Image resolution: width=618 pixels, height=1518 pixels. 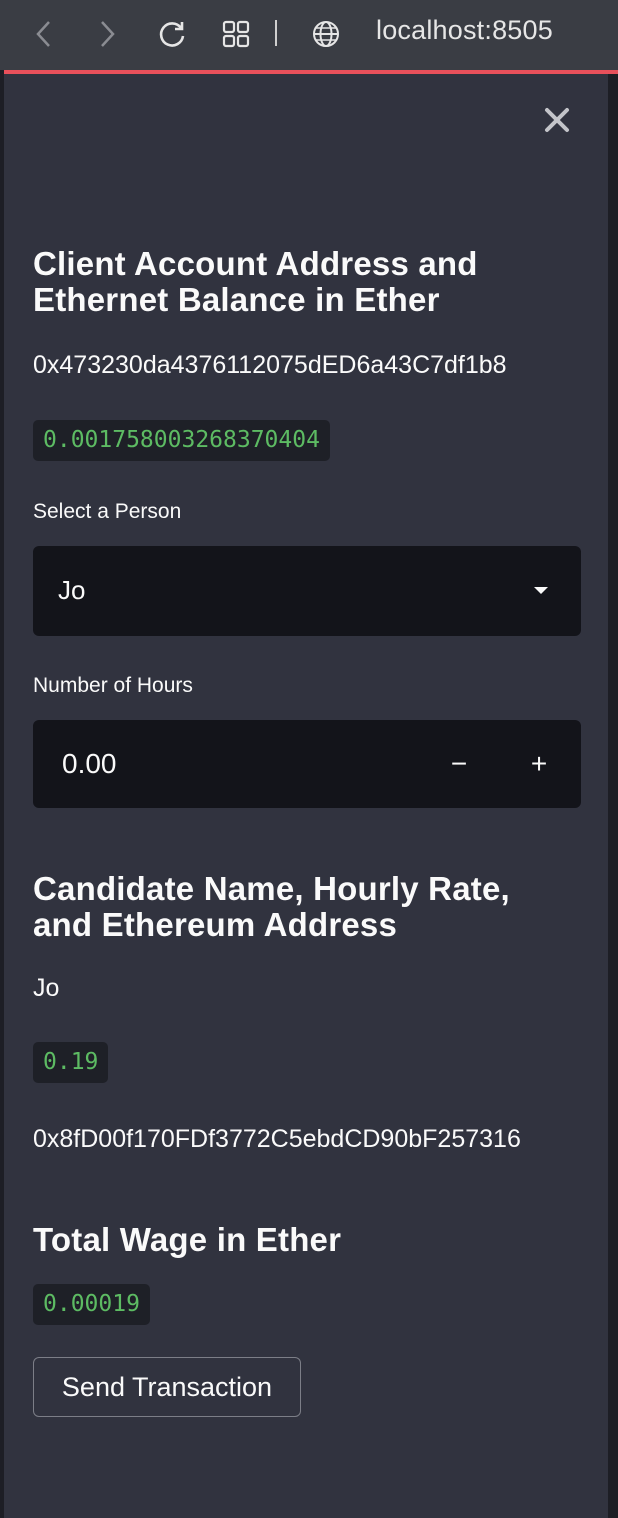 What do you see at coordinates (464, 30) in the screenshot?
I see `address-bar-url: localhost:8505` at bounding box center [464, 30].